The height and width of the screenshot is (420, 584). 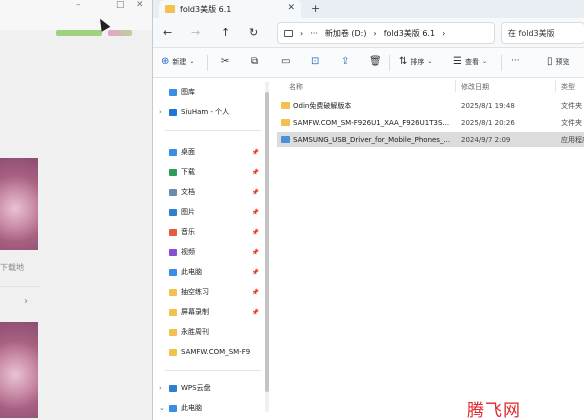 What do you see at coordinates (457, 61) in the screenshot?
I see `view-icon: ☰` at bounding box center [457, 61].